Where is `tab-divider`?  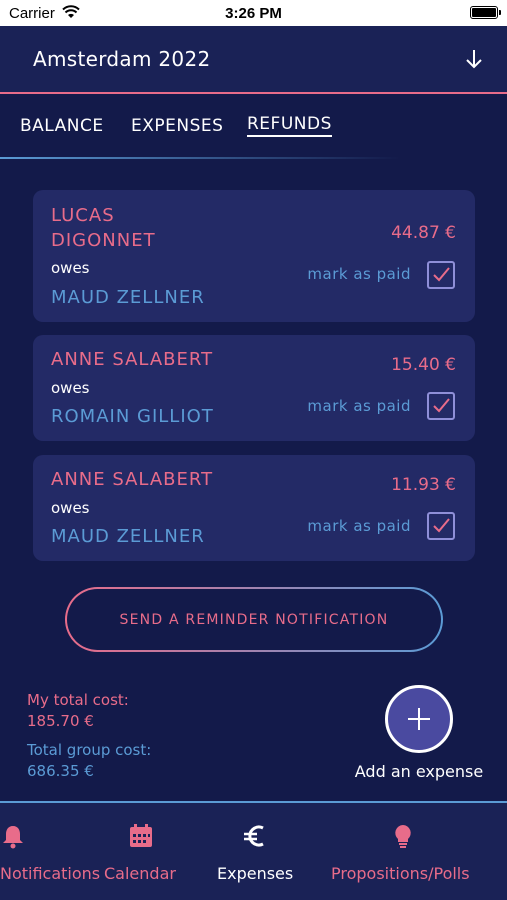
tab-divider is located at coordinates (200, 158).